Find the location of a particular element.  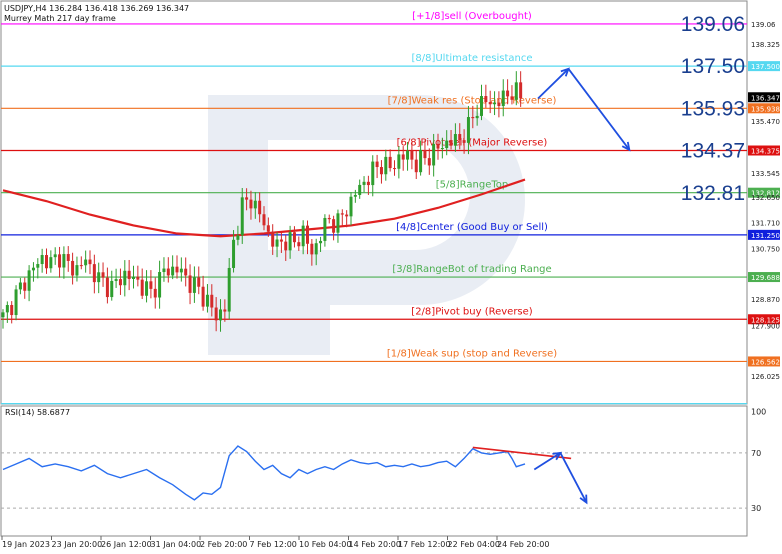

price-tick-label: 126.562 is located at coordinates (765, 362).